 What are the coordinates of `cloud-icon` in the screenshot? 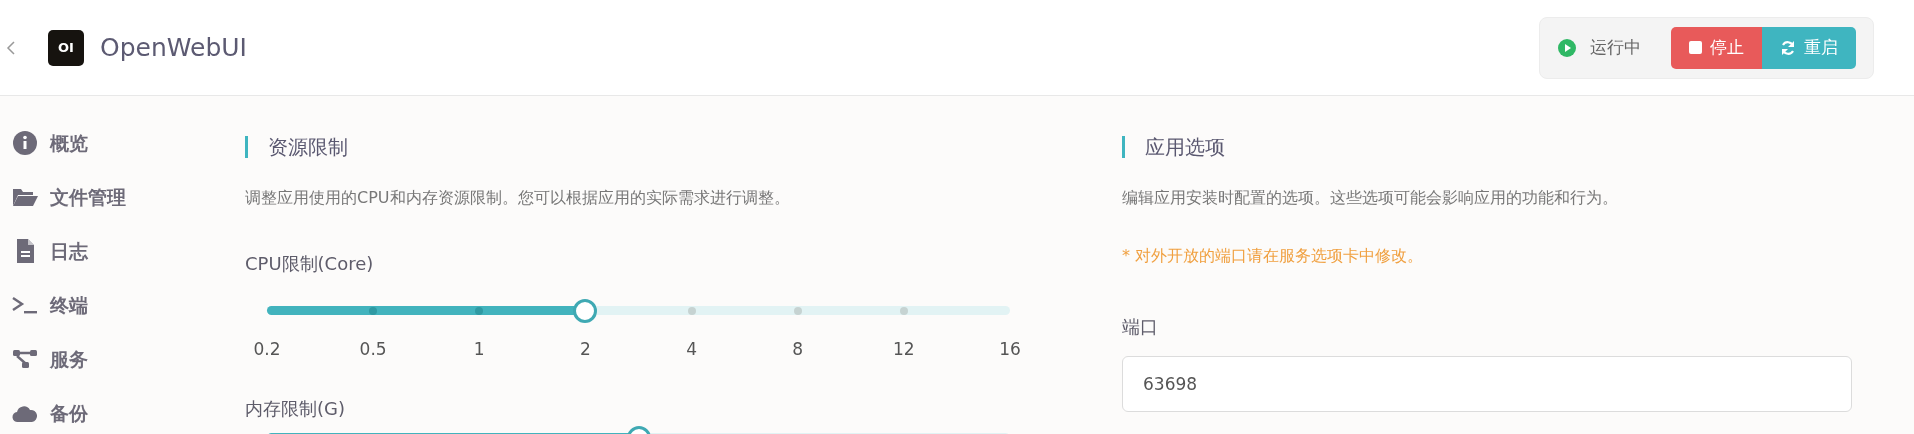 It's located at (25, 413).